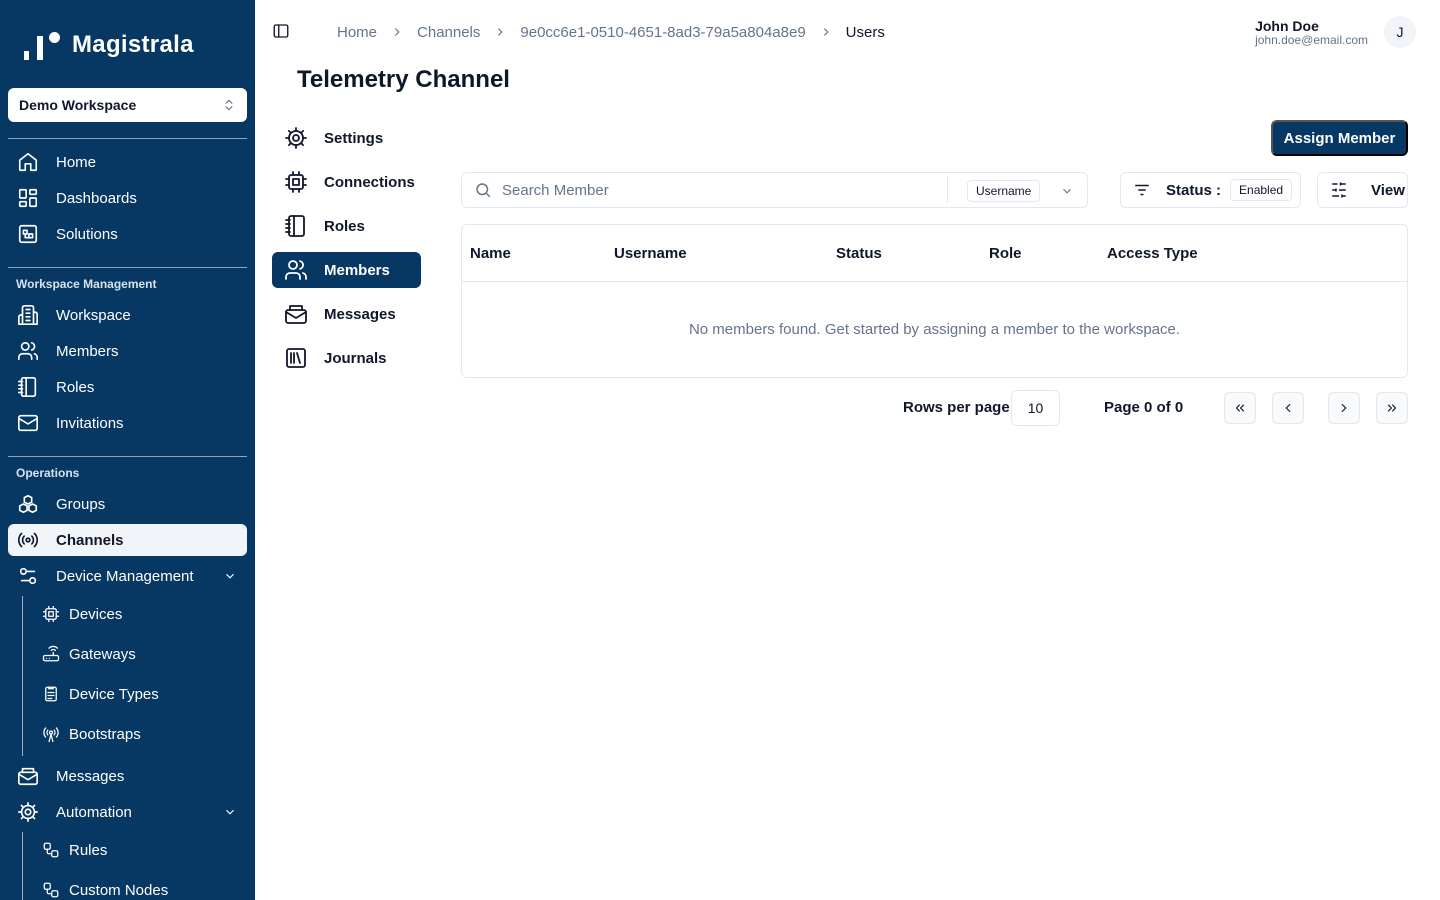  Describe the element at coordinates (81, 504) in the screenshot. I see `sidebar-item-label: Groups` at that location.